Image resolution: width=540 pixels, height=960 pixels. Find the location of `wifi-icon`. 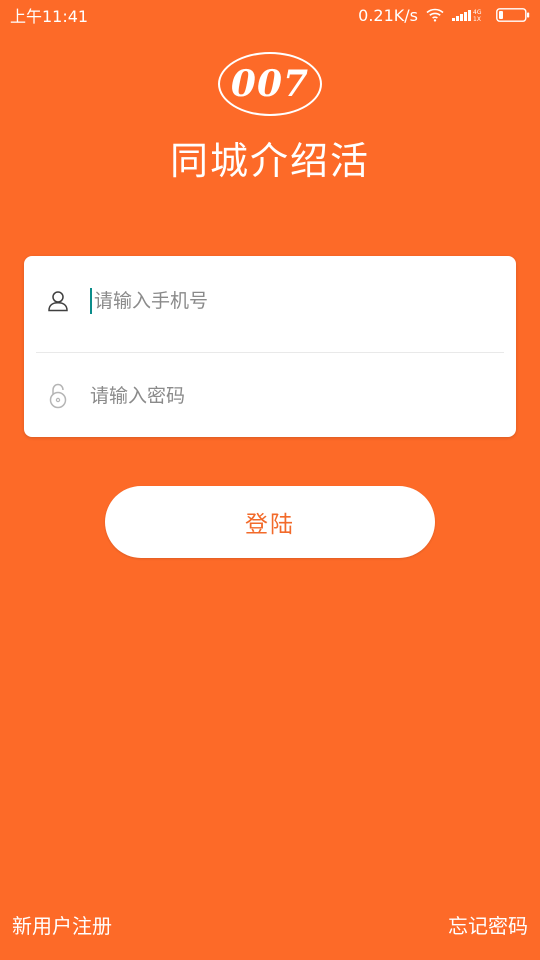

wifi-icon is located at coordinates (435, 15).